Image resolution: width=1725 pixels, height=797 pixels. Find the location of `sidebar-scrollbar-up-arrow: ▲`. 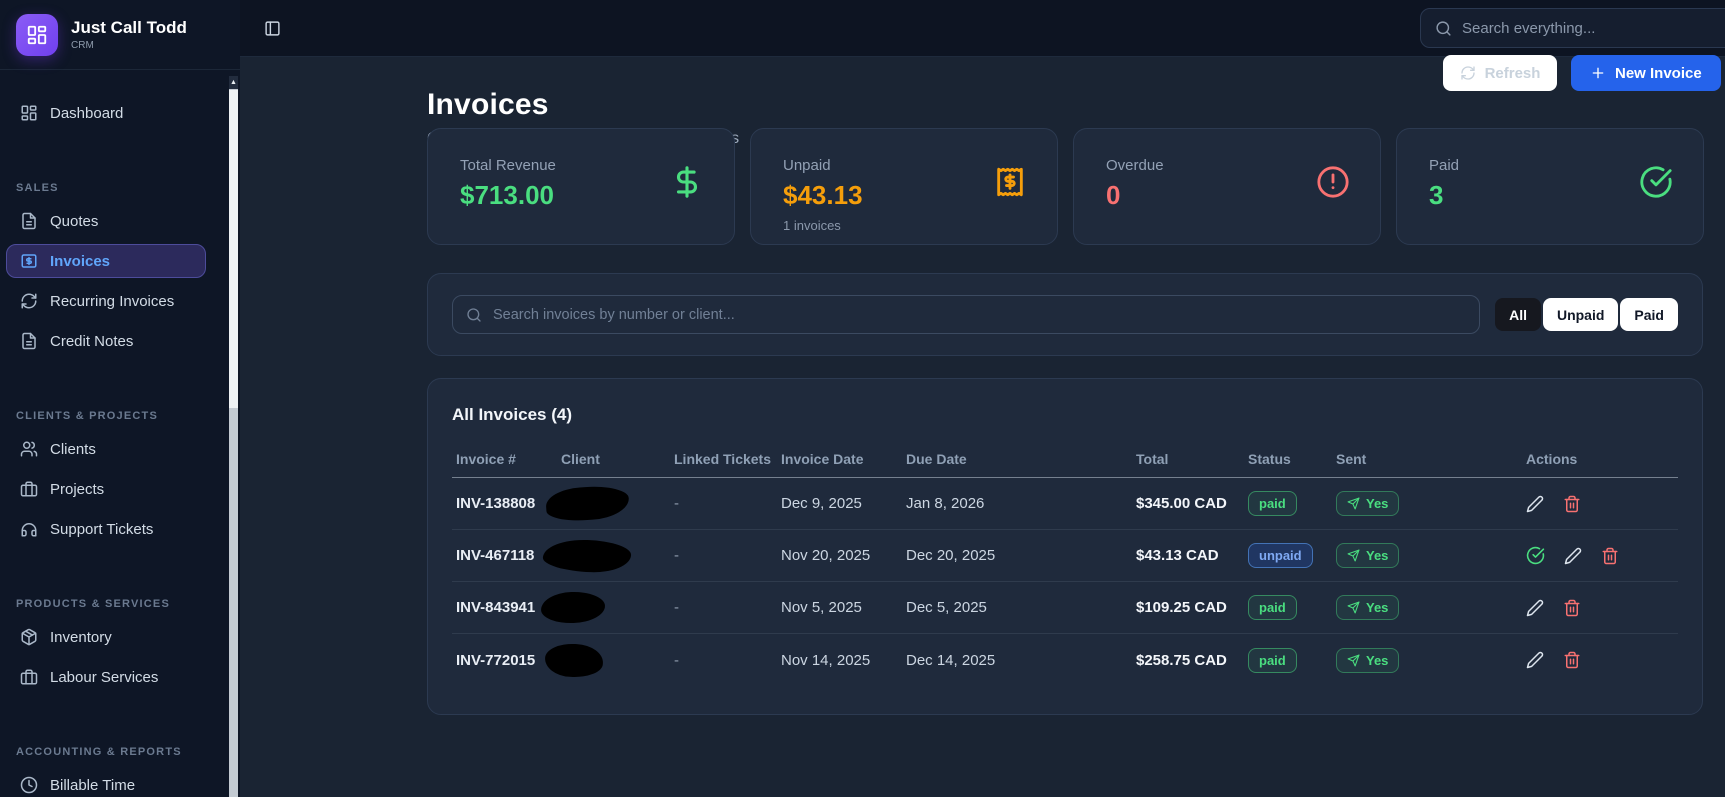

sidebar-scrollbar-up-arrow: ▲ is located at coordinates (233, 82).